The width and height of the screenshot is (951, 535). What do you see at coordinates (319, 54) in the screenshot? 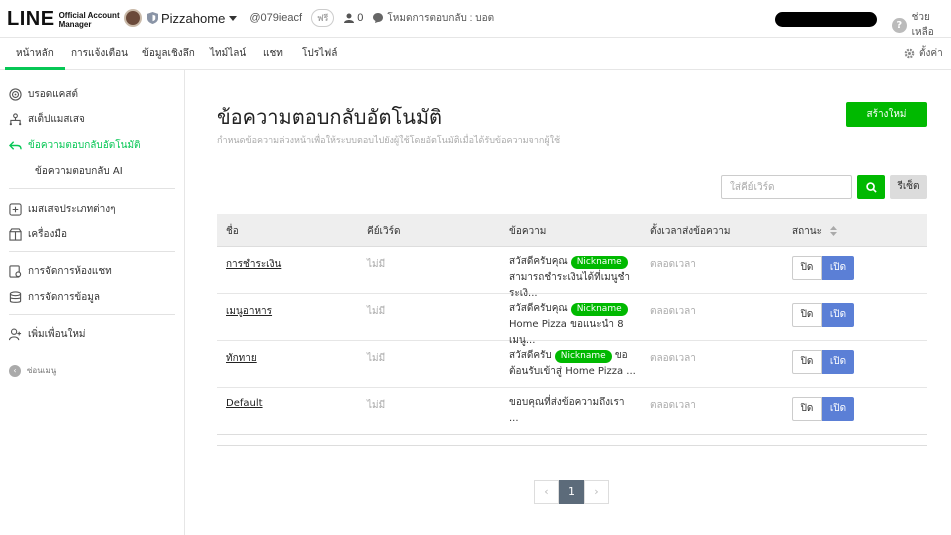
I see `tab-profile: โปรไฟล์` at bounding box center [319, 54].